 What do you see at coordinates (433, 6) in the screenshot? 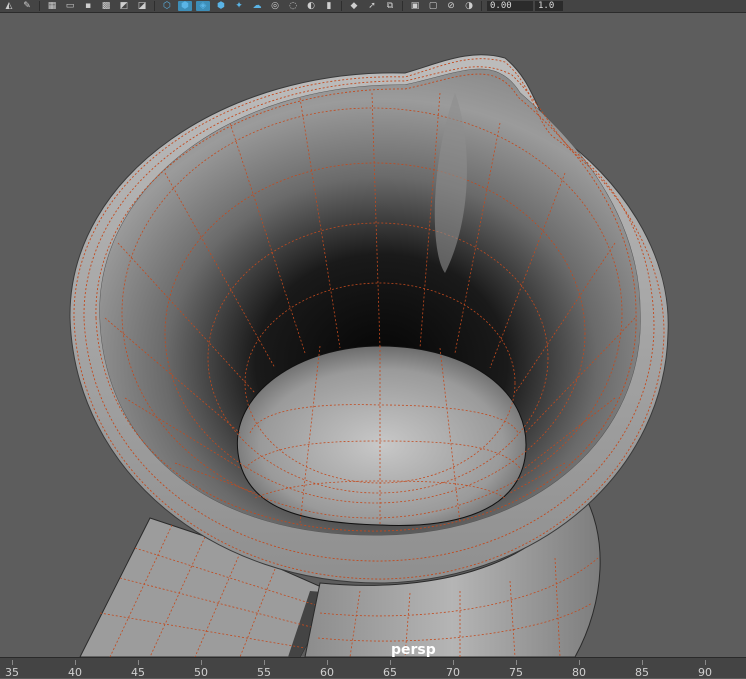
I see `camera-attributes-icon: ▢` at bounding box center [433, 6].